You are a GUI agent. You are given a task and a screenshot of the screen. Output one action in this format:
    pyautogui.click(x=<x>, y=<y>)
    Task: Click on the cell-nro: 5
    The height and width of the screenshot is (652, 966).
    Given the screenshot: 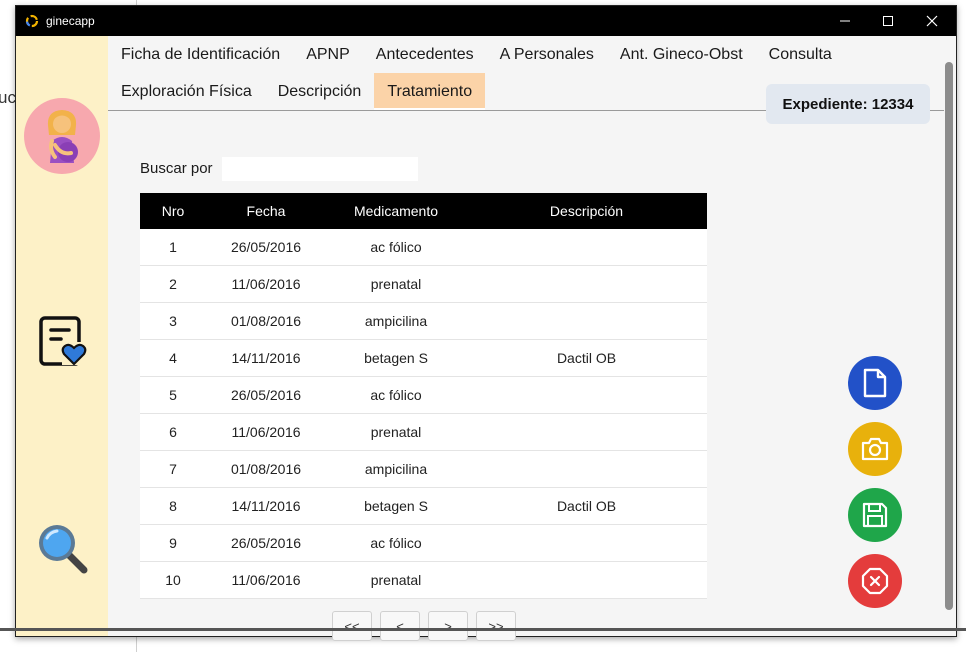 What is the action you would take?
    pyautogui.click(x=173, y=395)
    